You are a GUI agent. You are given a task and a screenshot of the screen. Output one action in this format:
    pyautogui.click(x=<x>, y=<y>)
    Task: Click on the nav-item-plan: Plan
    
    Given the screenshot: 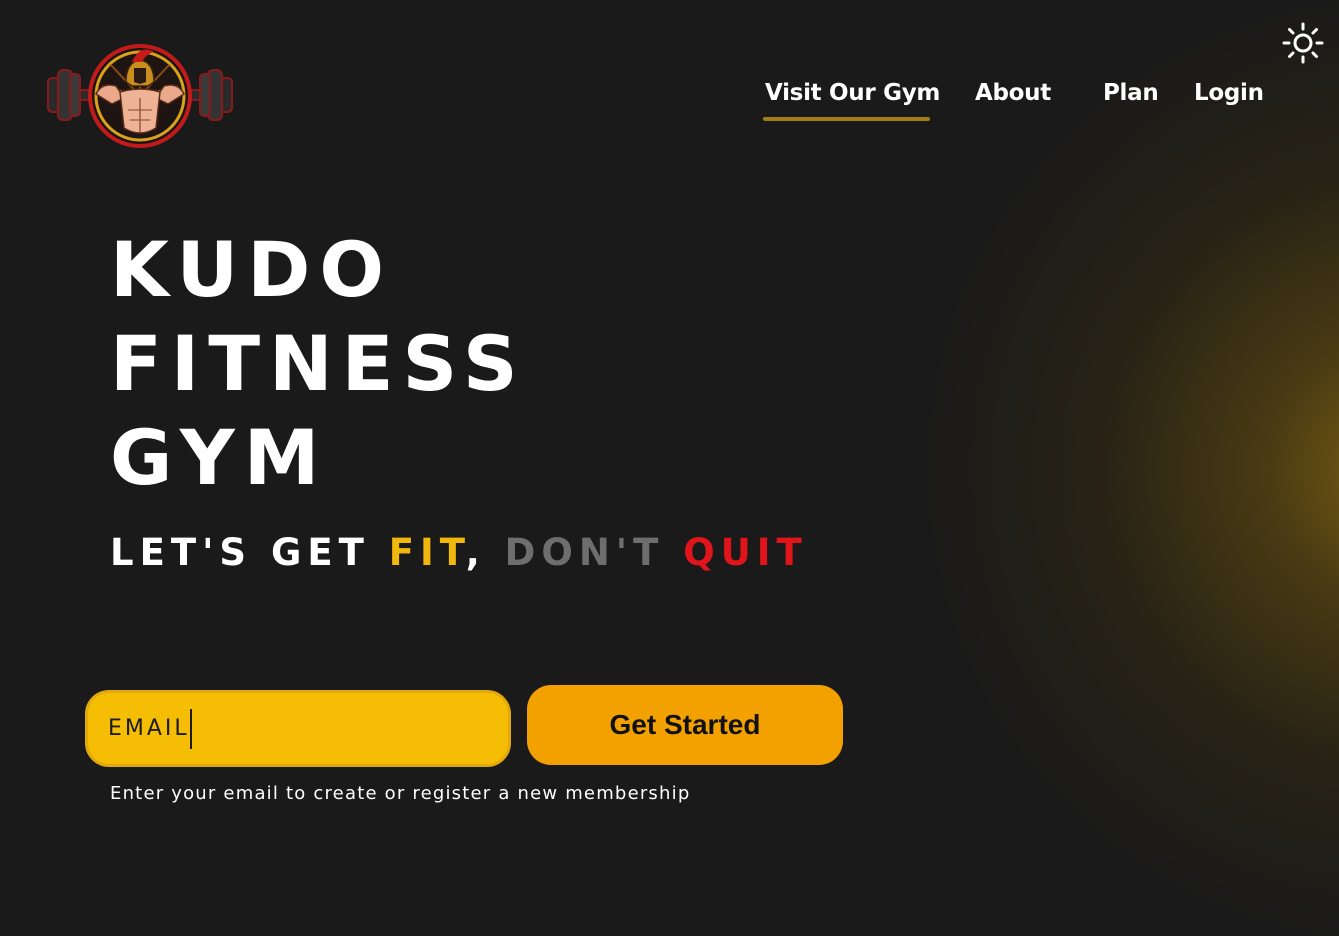 What is the action you would take?
    pyautogui.click(x=1131, y=93)
    